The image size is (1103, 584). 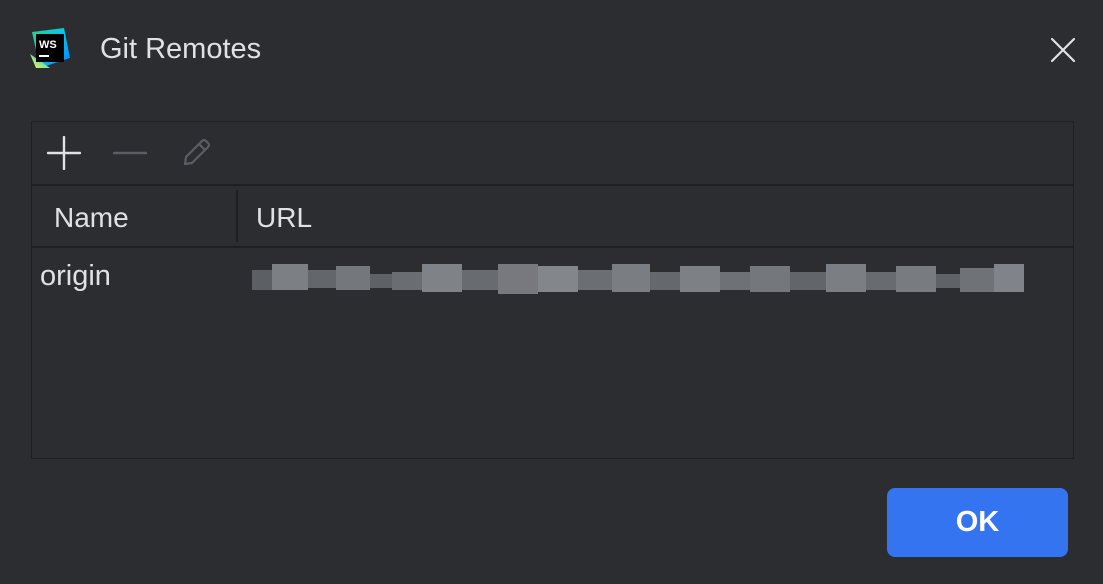 What do you see at coordinates (91, 216) in the screenshot?
I see `column-header-name: Name` at bounding box center [91, 216].